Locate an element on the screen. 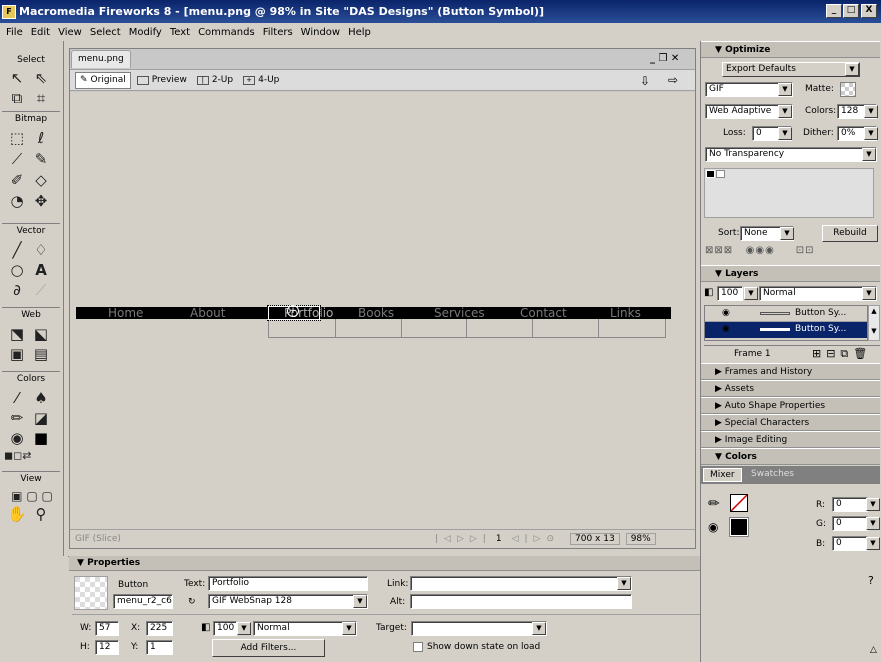 The image size is (881, 662). optimize-preset-select: Export Defaults is located at coordinates (791, 69).